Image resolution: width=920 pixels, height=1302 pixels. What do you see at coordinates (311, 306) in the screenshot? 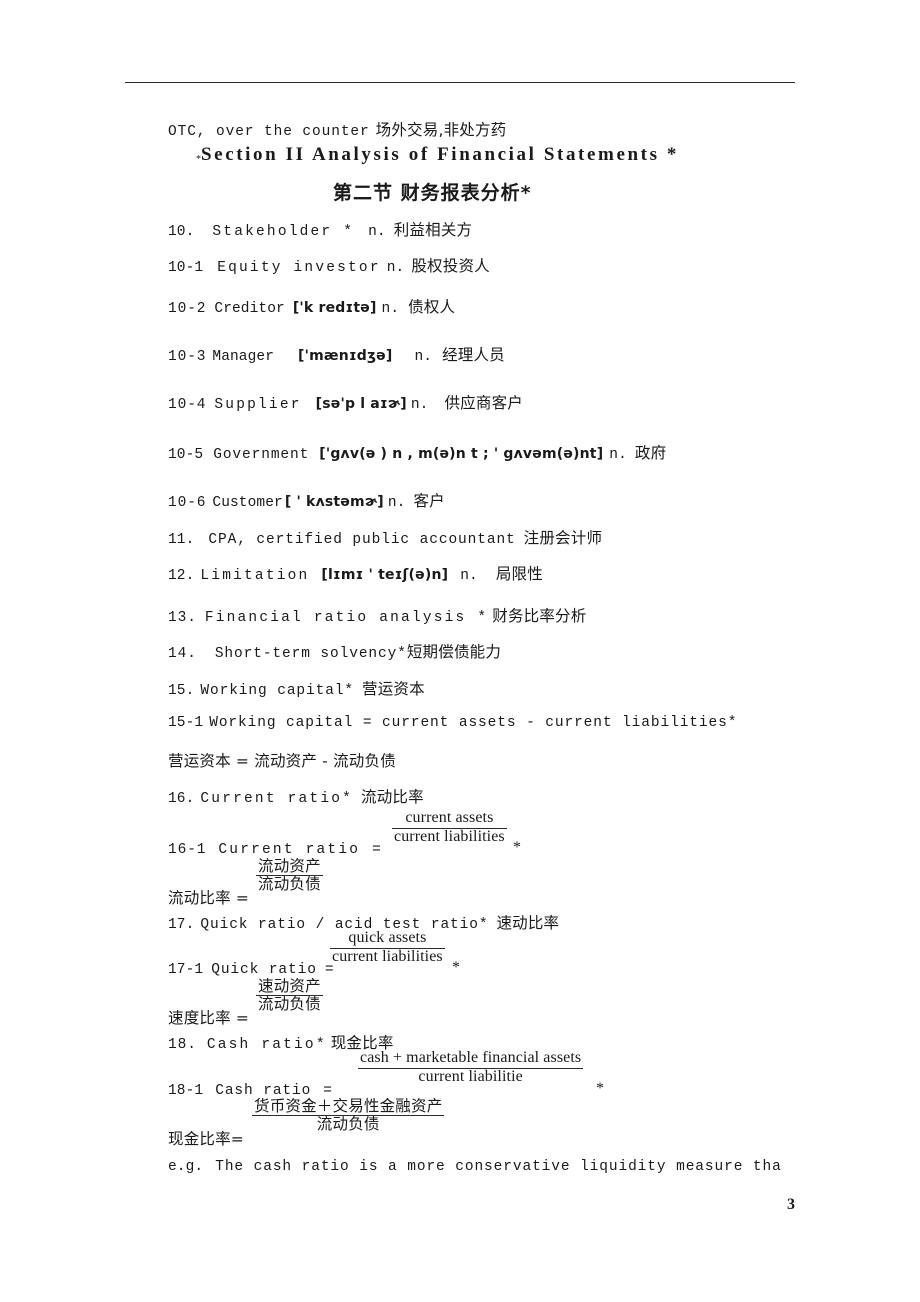
I see `entry-10-2: 10-2 Creditor ['k redɪtə] n. 债权人` at bounding box center [311, 306].